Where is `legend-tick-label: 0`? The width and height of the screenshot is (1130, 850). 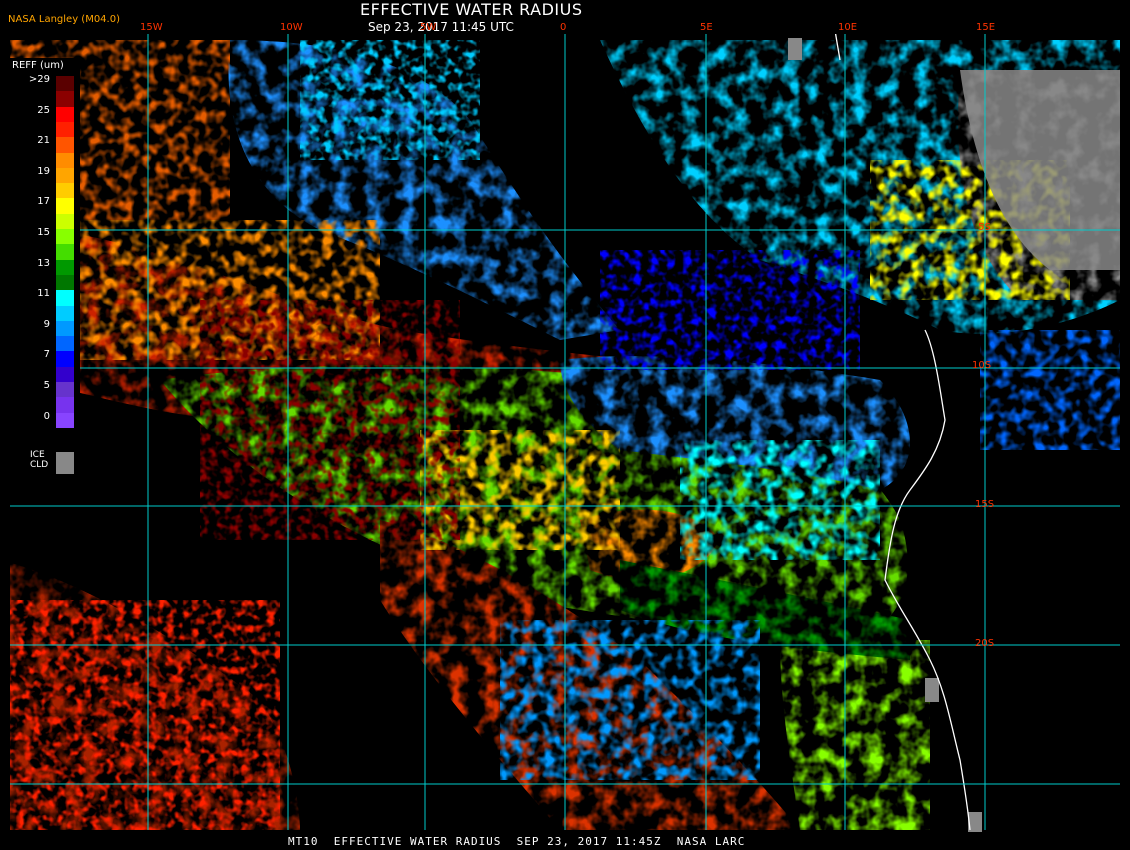
legend-tick-label: 0 is located at coordinates (46, 416).